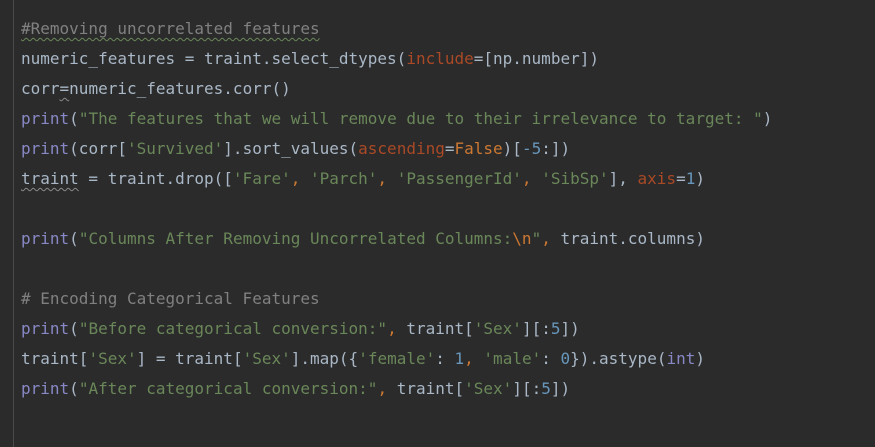 Image resolution: width=875 pixels, height=447 pixels. I want to click on code-token: ],, so click(623, 178).